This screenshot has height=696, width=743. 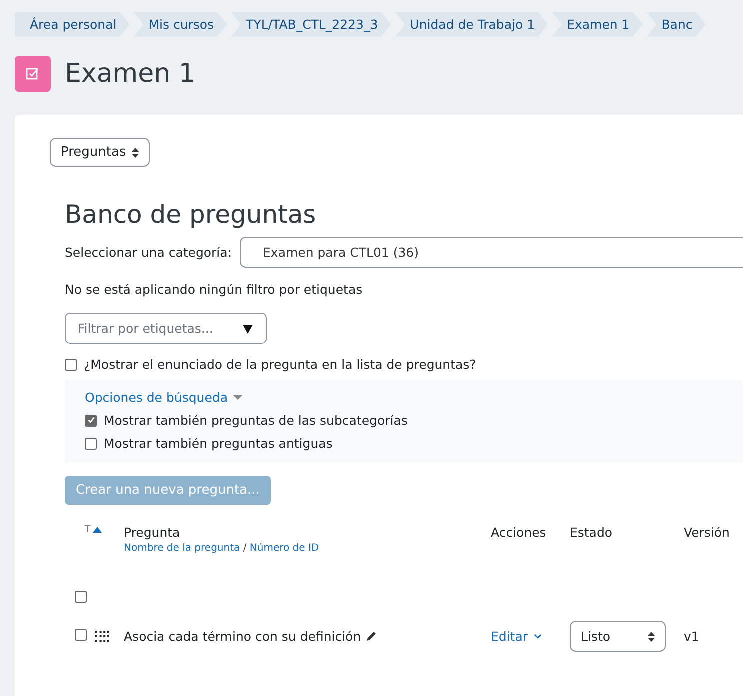 What do you see at coordinates (81, 635) in the screenshot?
I see `row-checkbox` at bounding box center [81, 635].